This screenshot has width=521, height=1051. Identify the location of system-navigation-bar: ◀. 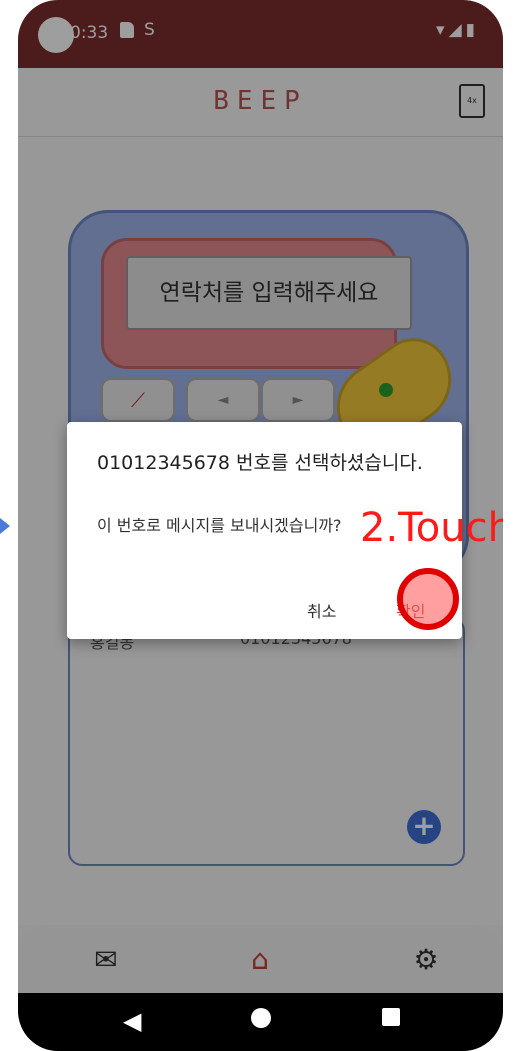
(260, 1022).